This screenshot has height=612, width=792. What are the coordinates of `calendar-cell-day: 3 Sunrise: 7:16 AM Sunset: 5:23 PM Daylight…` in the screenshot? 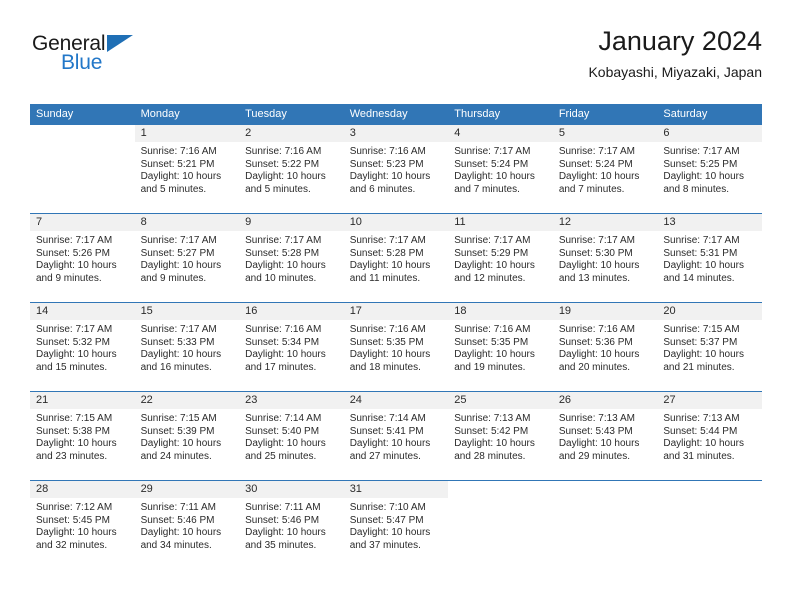 It's located at (396, 169).